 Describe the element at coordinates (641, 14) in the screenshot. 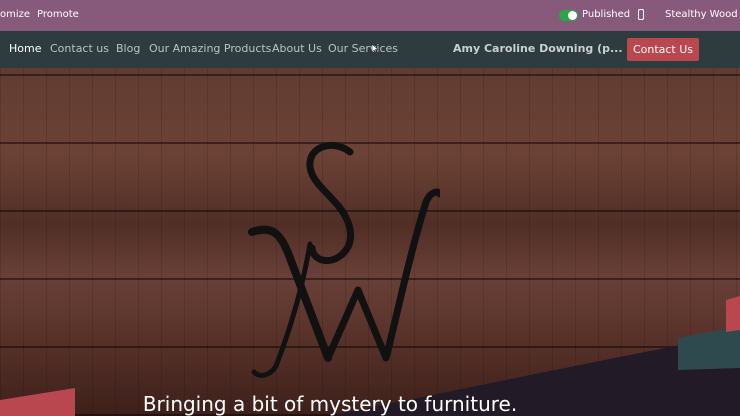

I see `mobile-preview-icon` at that location.